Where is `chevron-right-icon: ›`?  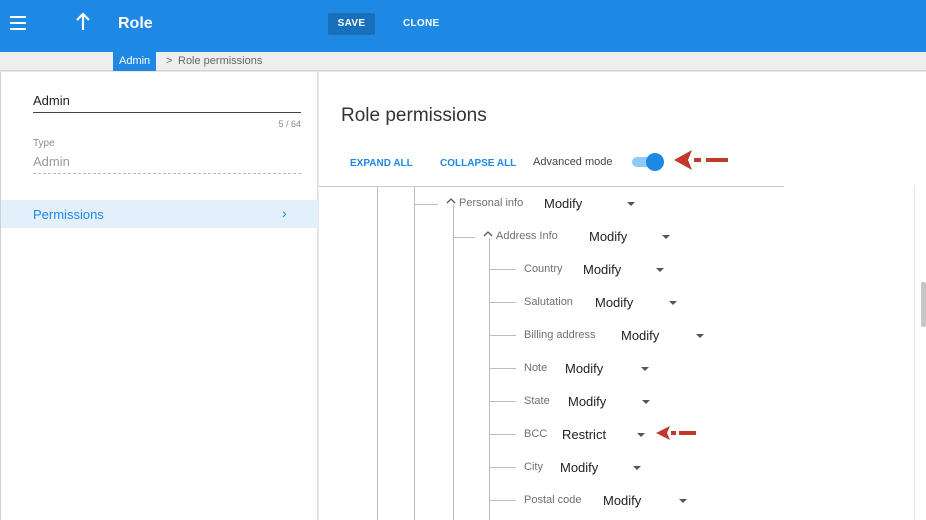
chevron-right-icon: › is located at coordinates (284, 213).